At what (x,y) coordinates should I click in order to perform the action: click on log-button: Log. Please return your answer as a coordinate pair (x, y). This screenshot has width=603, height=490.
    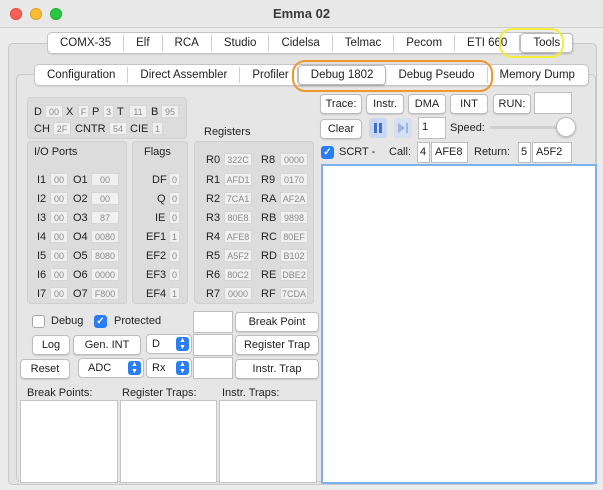
    Looking at the image, I should click on (51, 345).